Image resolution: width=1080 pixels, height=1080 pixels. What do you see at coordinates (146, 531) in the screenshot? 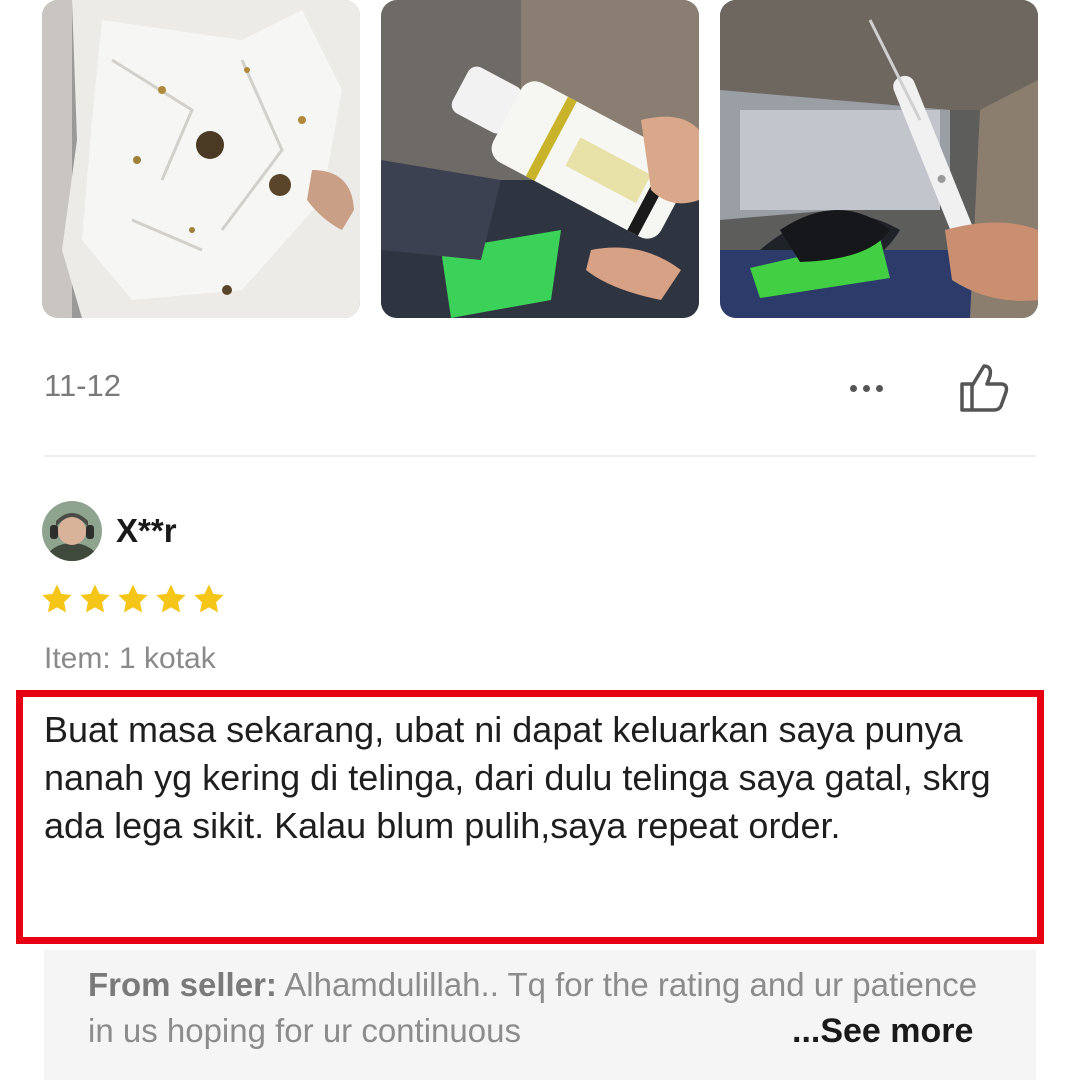
I see `reviewer-name: X**r` at bounding box center [146, 531].